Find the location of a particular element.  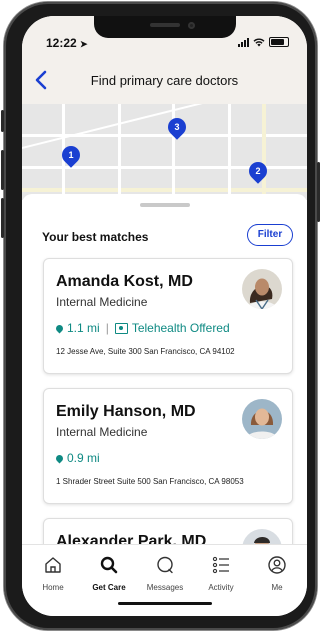

power-button is located at coordinates (318, 192).